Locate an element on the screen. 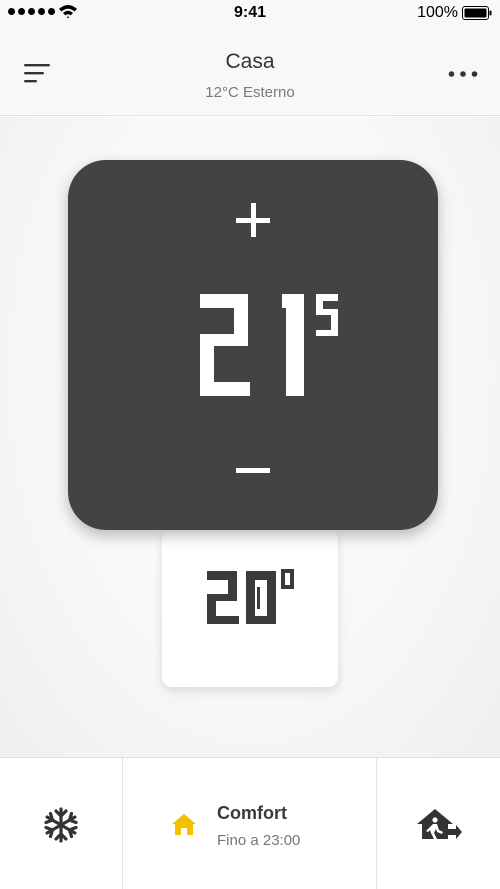 The image size is (500, 889). thermostat-body: 20 ° is located at coordinates (250, 608).